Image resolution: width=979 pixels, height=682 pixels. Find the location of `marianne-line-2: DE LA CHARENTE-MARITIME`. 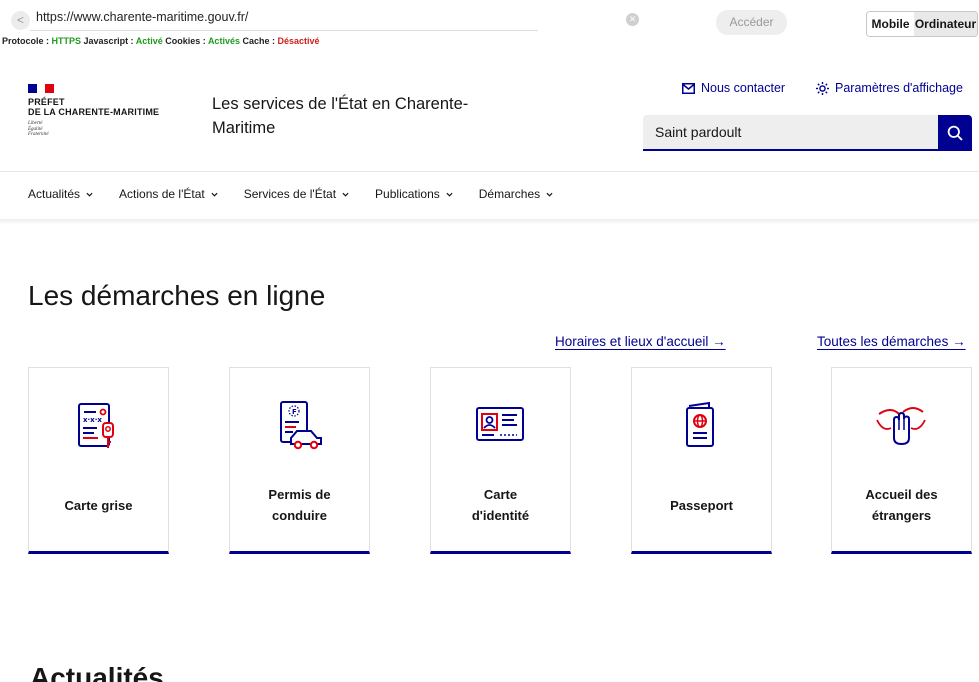

marianne-line-2: DE LA CHARENTE-MARITIME is located at coordinates (94, 112).